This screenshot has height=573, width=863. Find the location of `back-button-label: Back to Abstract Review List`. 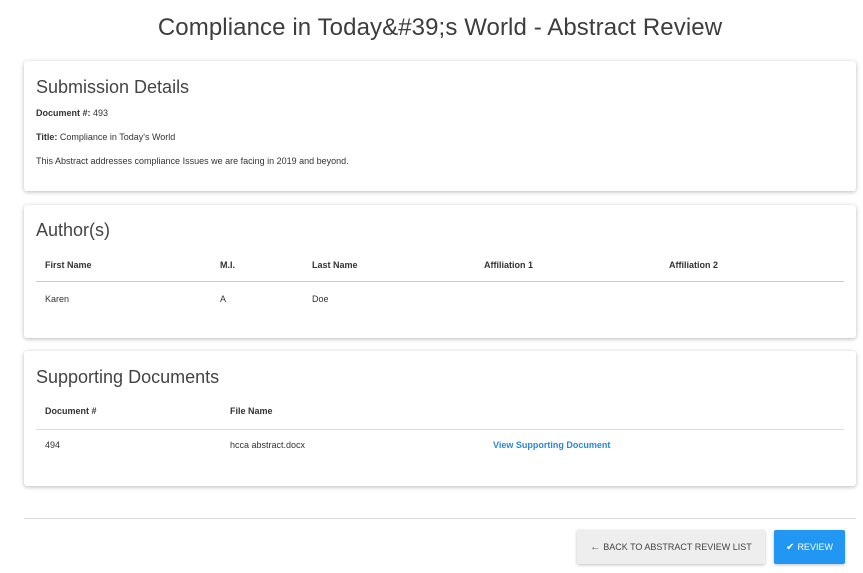

back-button-label: Back to Abstract Review List is located at coordinates (677, 547).